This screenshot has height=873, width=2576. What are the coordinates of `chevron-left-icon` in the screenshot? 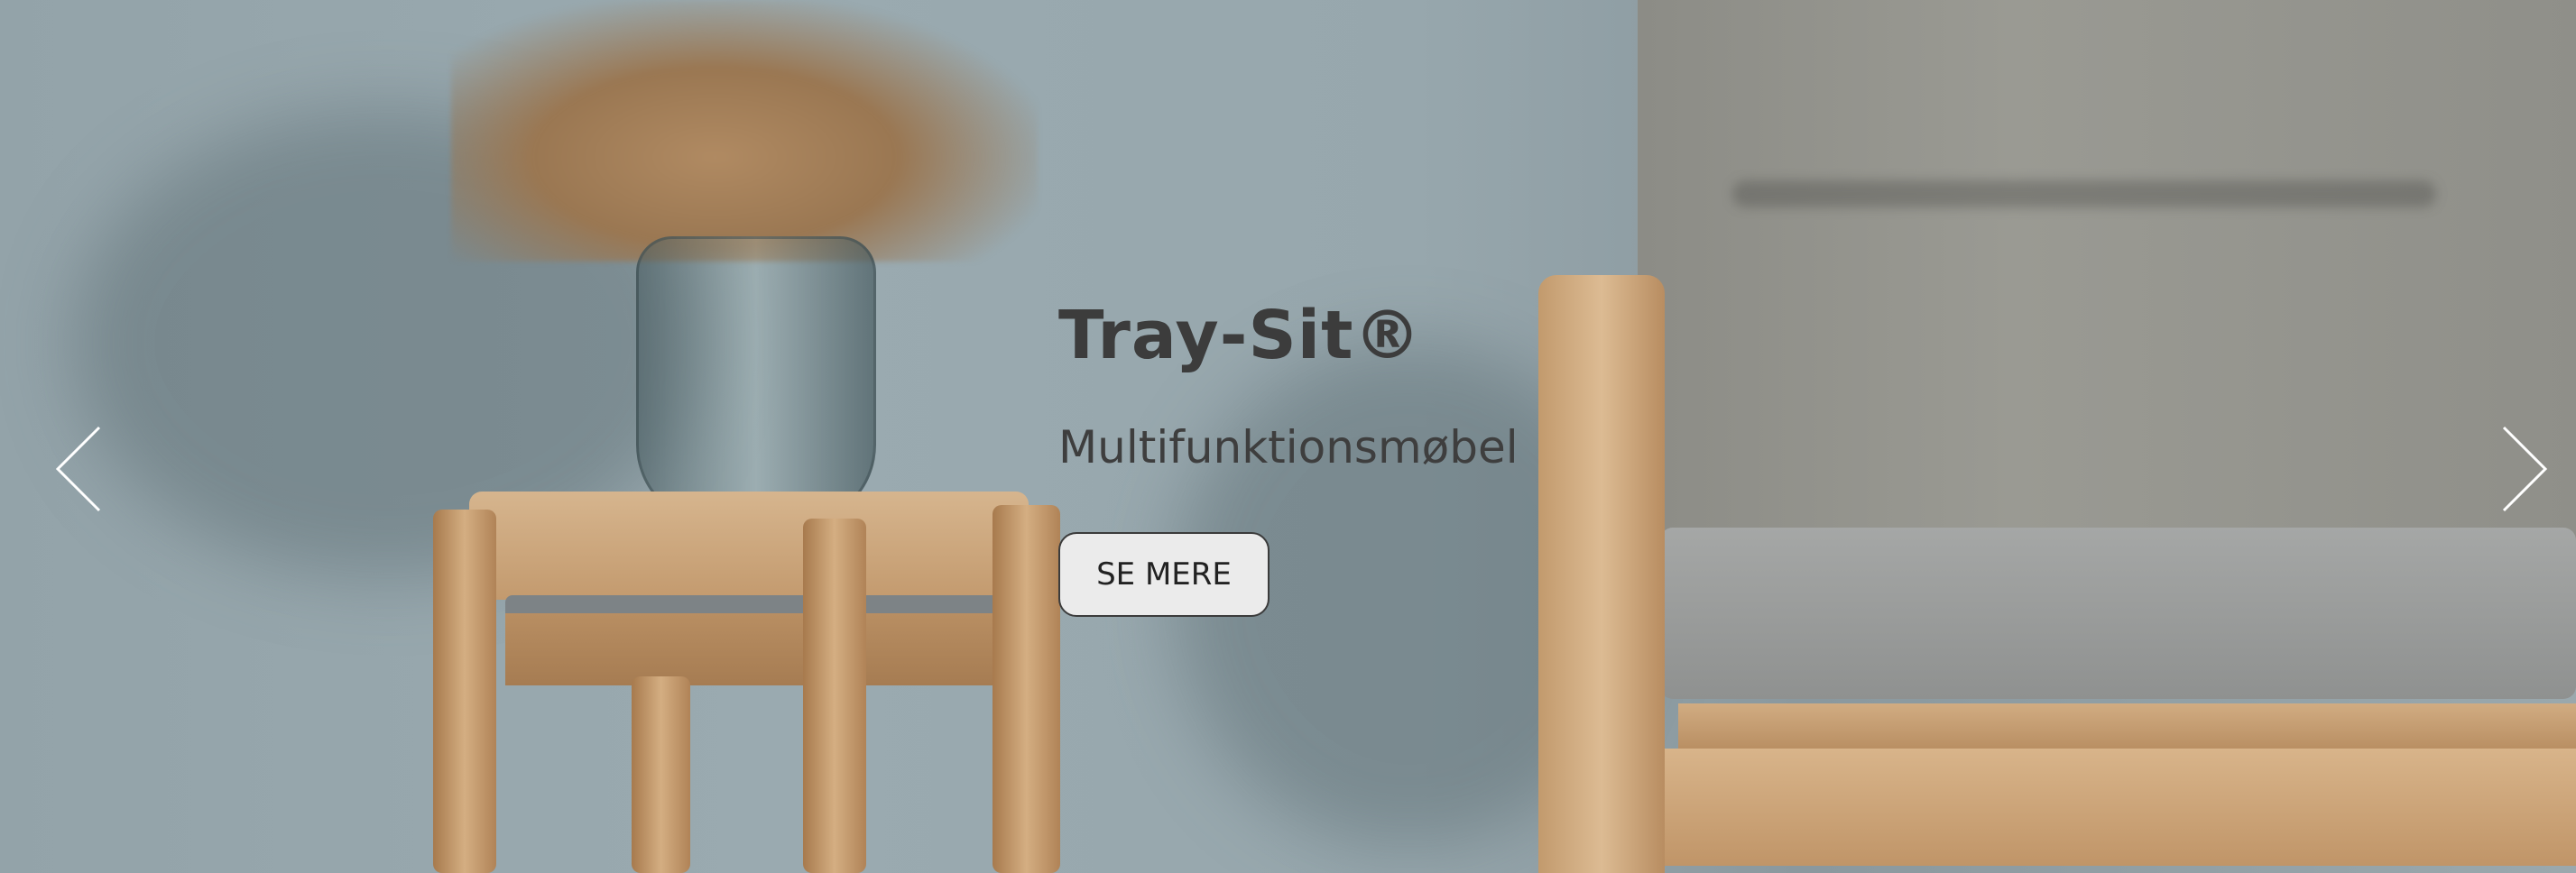 It's located at (78, 469).